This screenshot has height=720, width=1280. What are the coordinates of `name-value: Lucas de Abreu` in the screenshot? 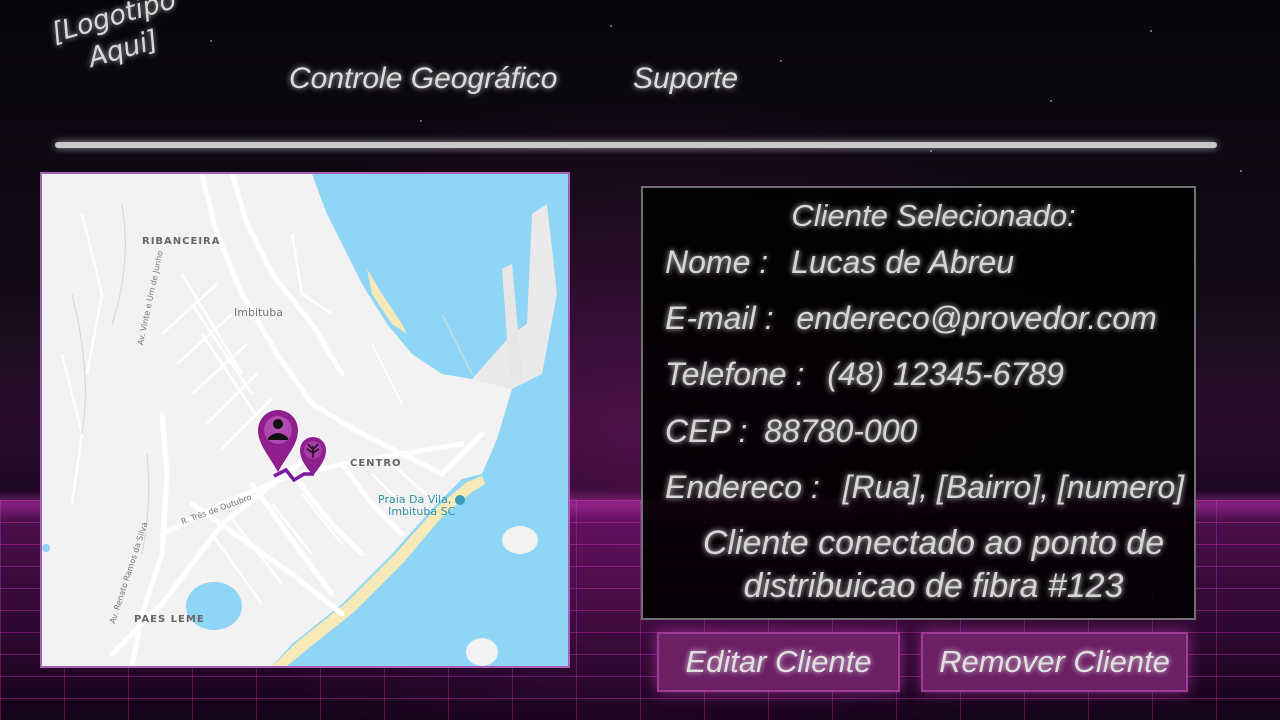 It's located at (902, 262).